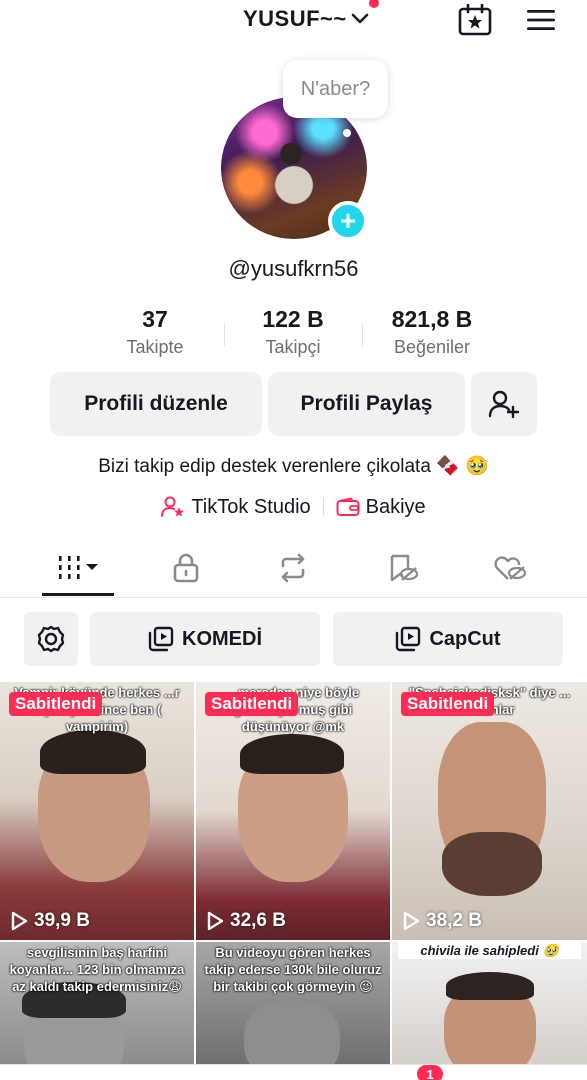 Image resolution: width=587 pixels, height=1080 pixels. I want to click on playlist-label: KOMEDİ, so click(222, 638).